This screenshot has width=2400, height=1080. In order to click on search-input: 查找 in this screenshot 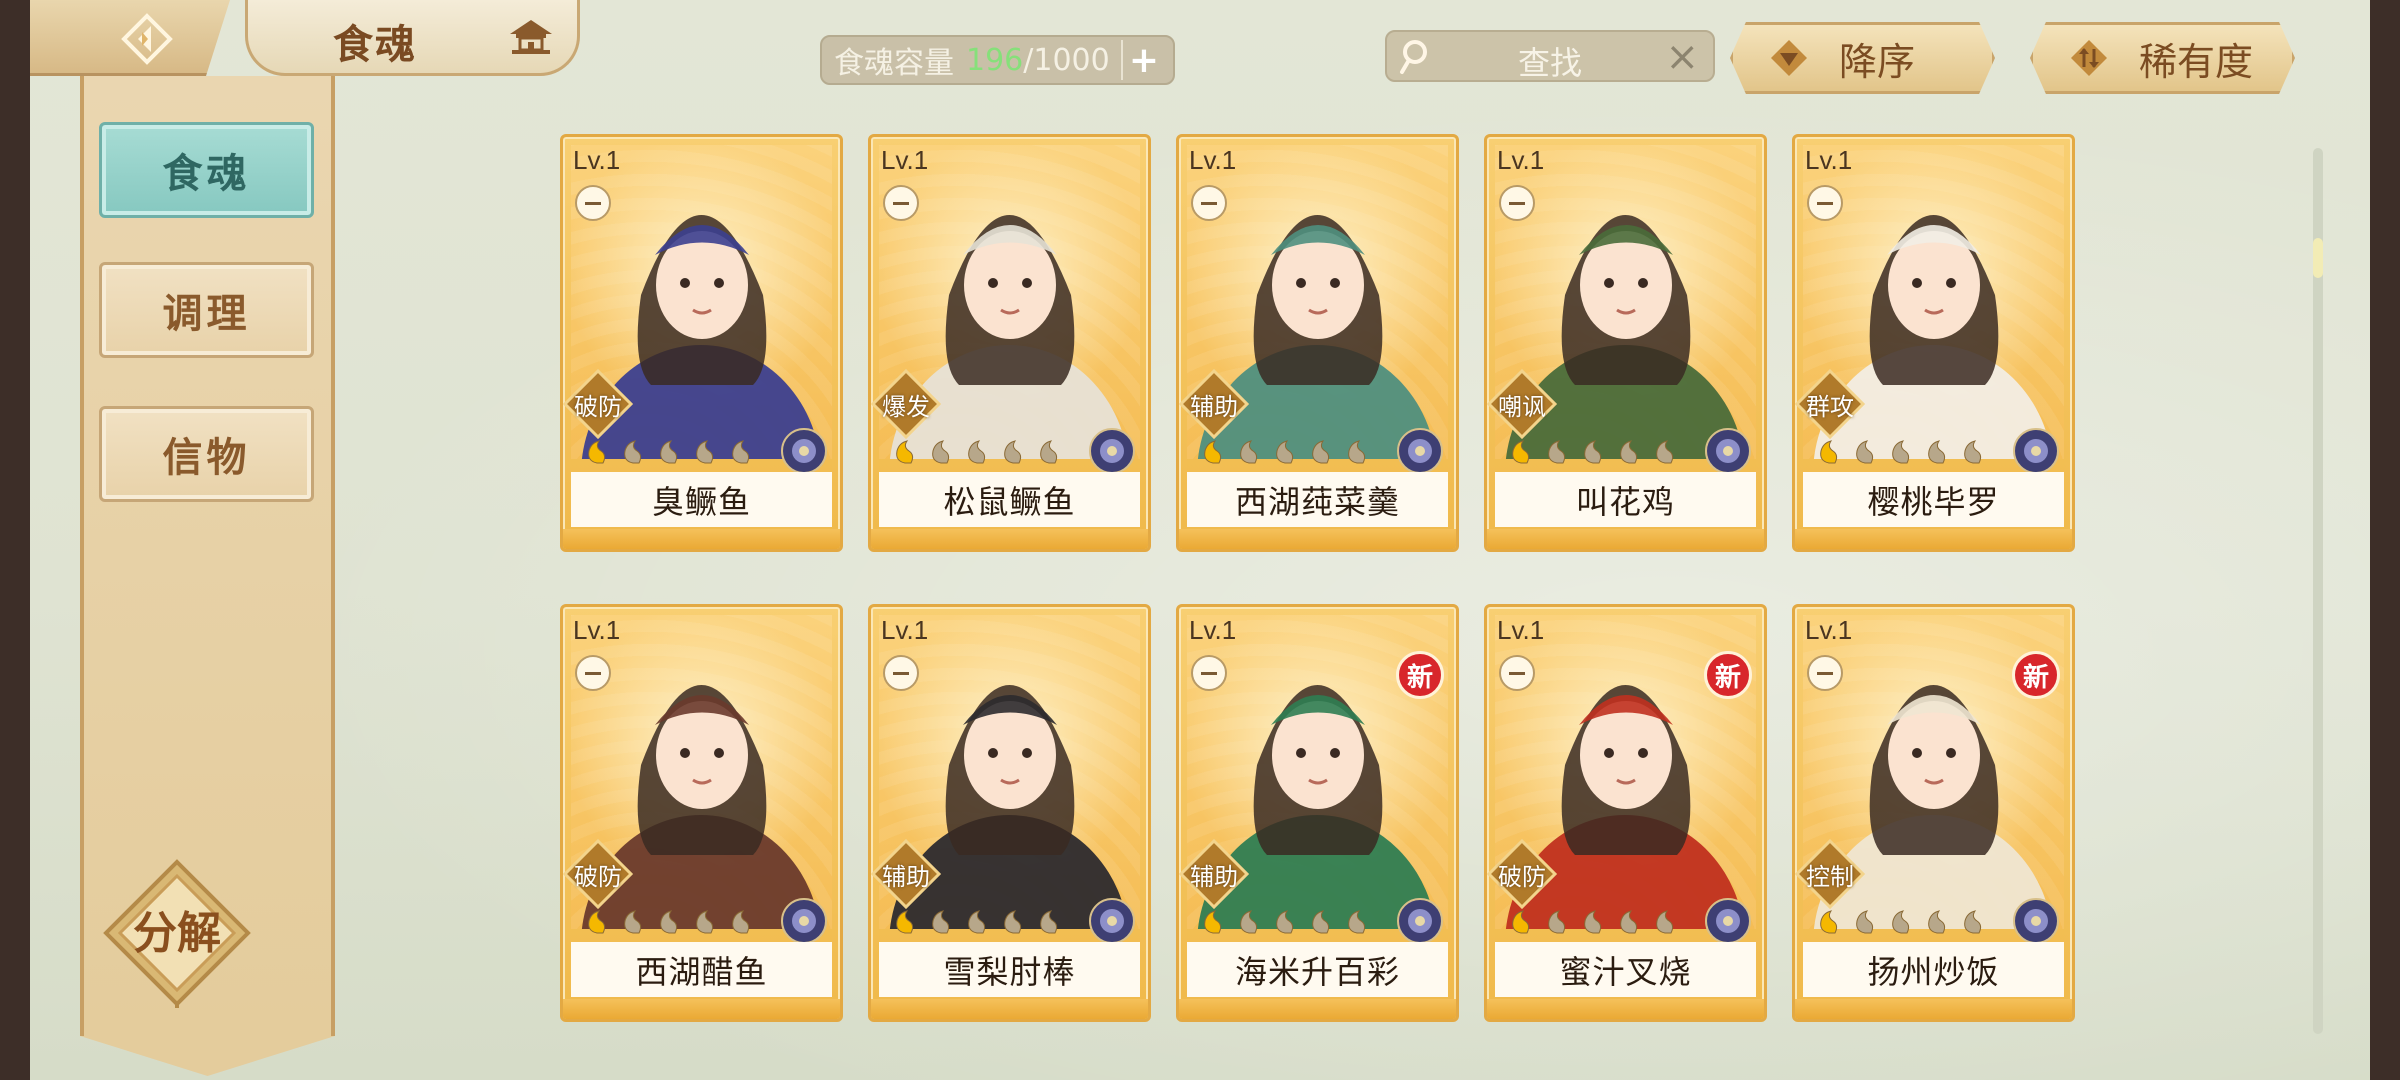, I will do `click(1550, 61)`.